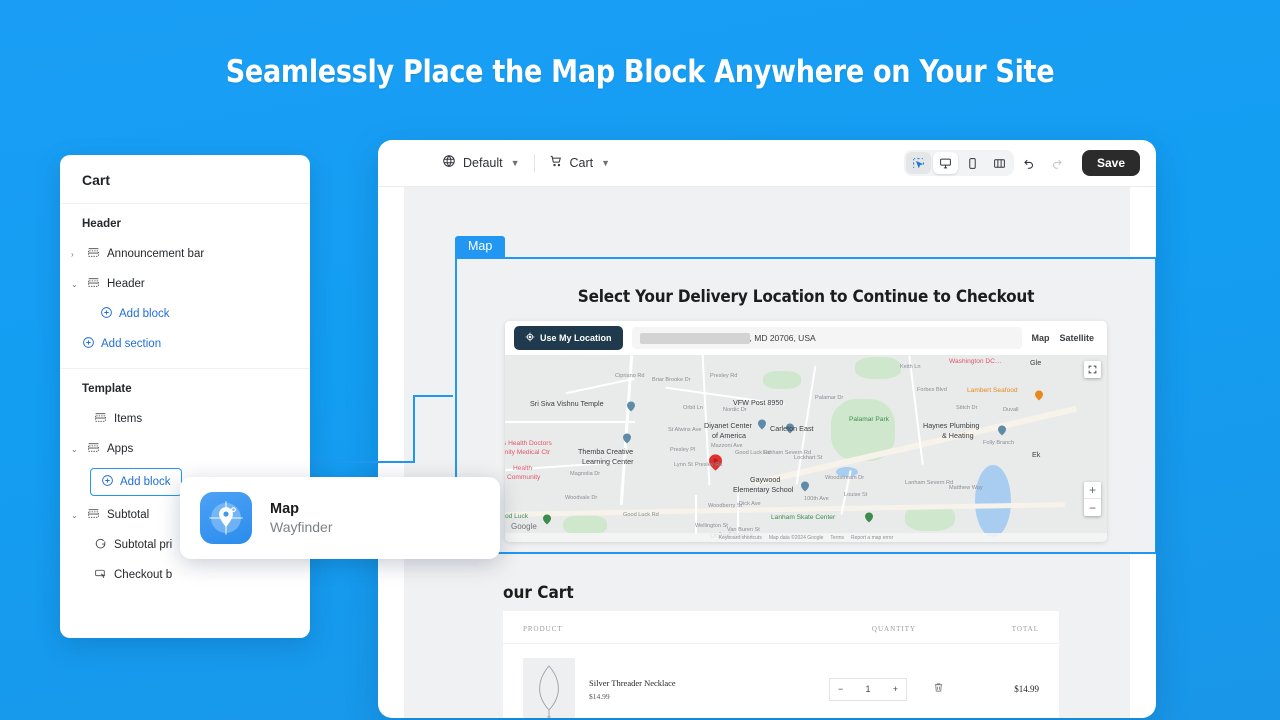 The image size is (1280, 720). What do you see at coordinates (671, 380) in the screenshot?
I see `map-label: Briar Brooke Dr` at bounding box center [671, 380].